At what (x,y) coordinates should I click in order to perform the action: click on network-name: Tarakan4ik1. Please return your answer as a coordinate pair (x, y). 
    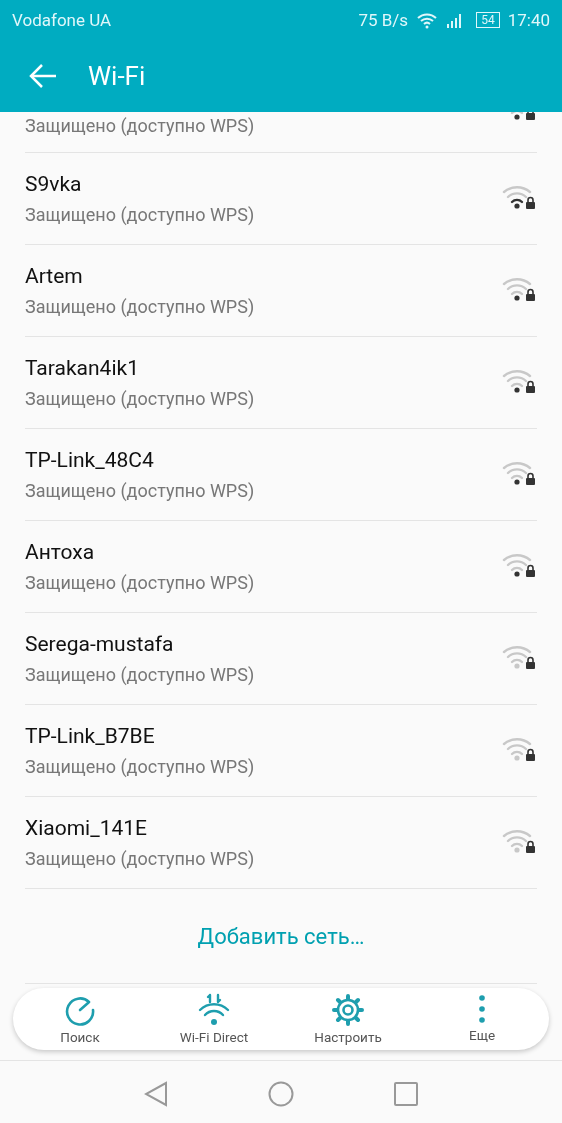
    Looking at the image, I should click on (263, 368).